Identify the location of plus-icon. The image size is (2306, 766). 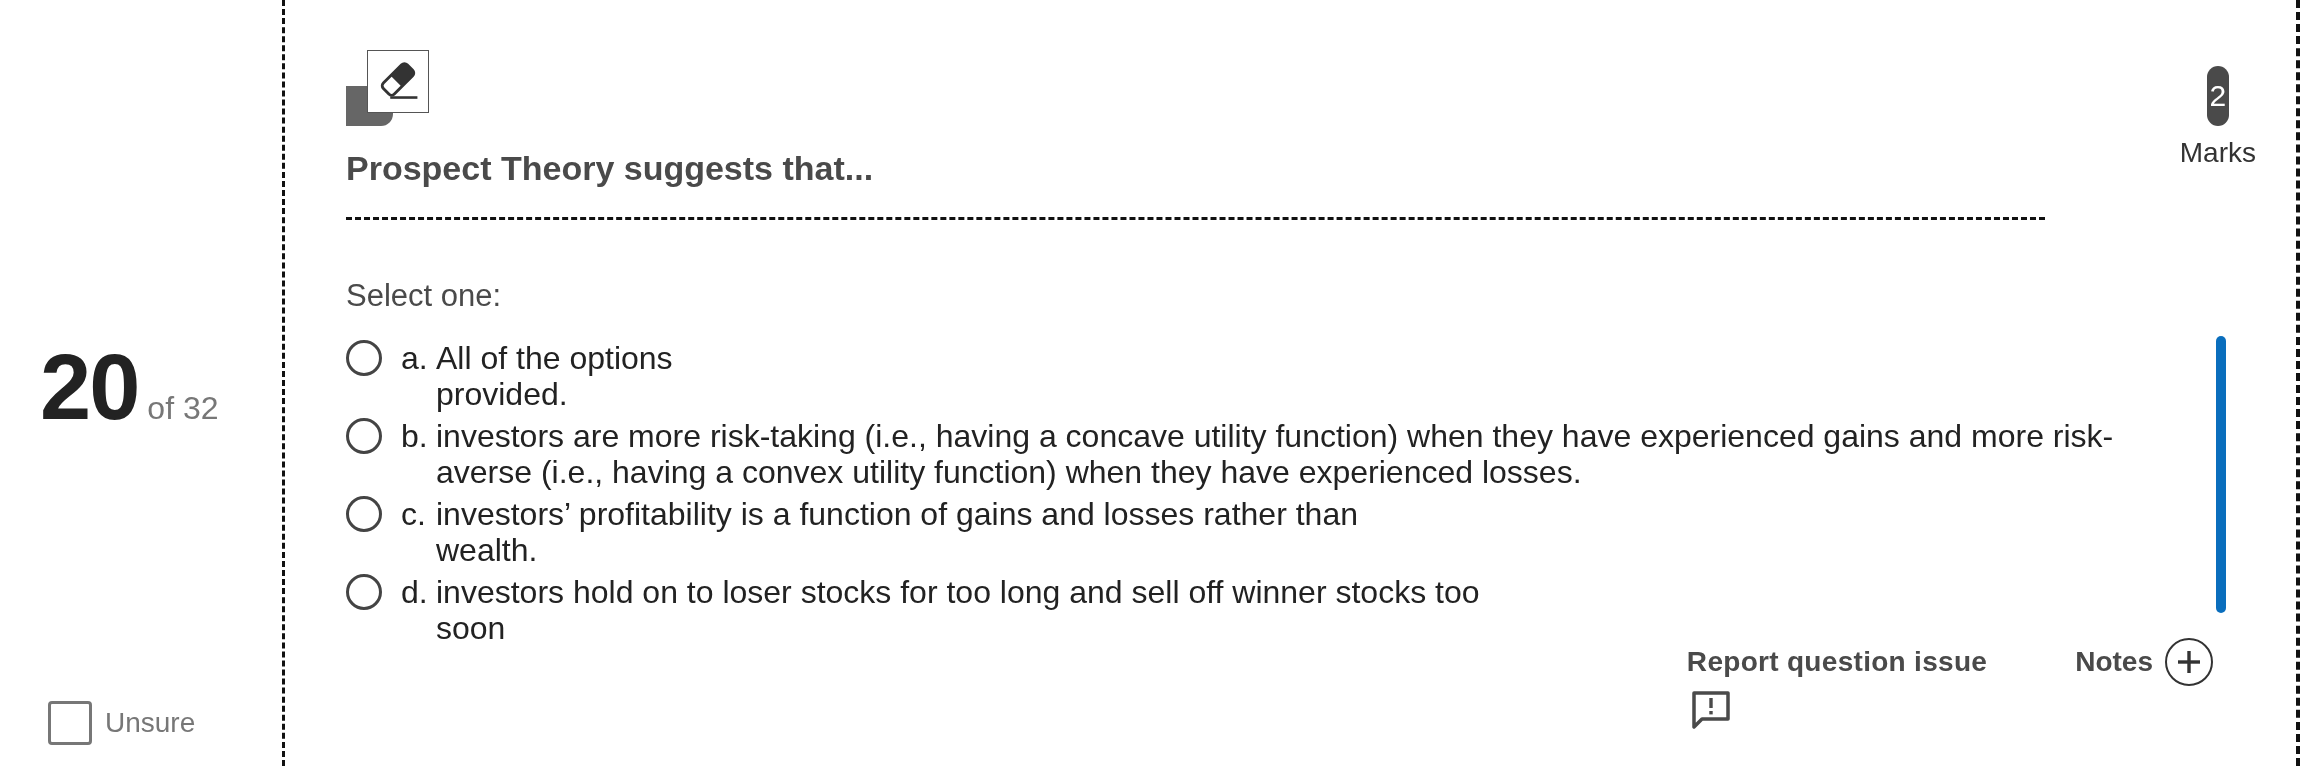
(2189, 662).